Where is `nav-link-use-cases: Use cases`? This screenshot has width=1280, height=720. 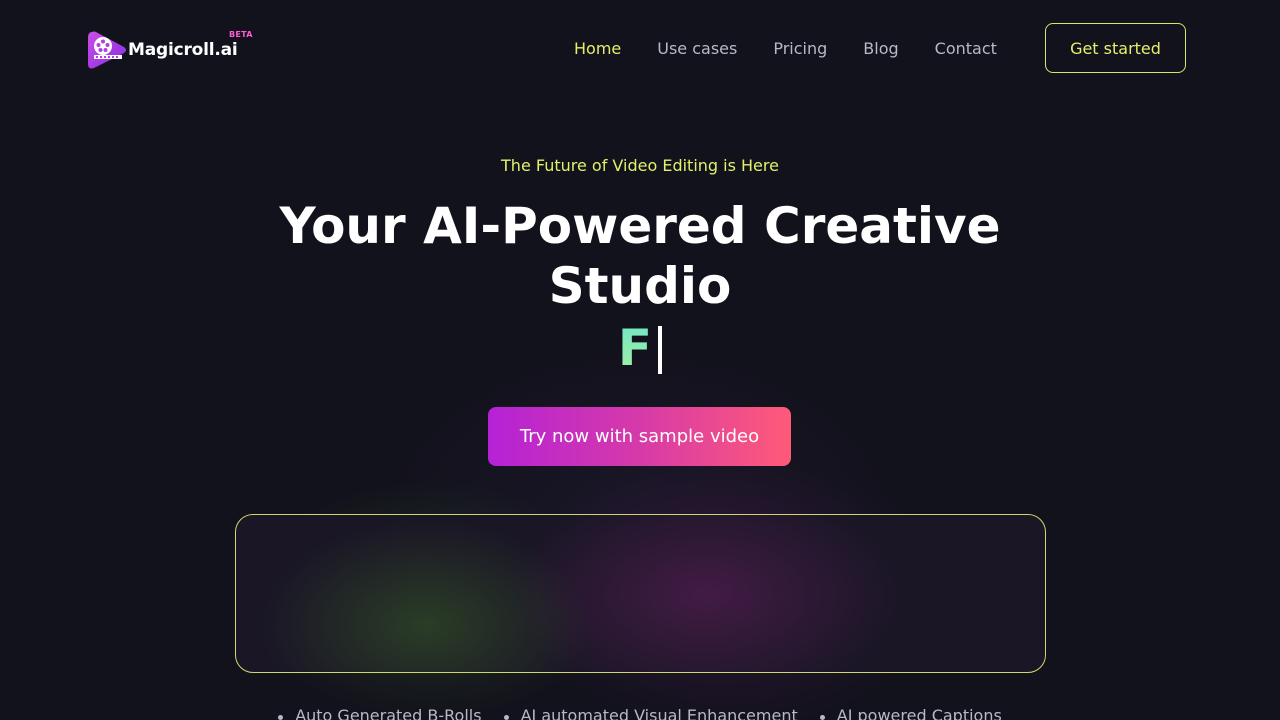 nav-link-use-cases: Use cases is located at coordinates (697, 48).